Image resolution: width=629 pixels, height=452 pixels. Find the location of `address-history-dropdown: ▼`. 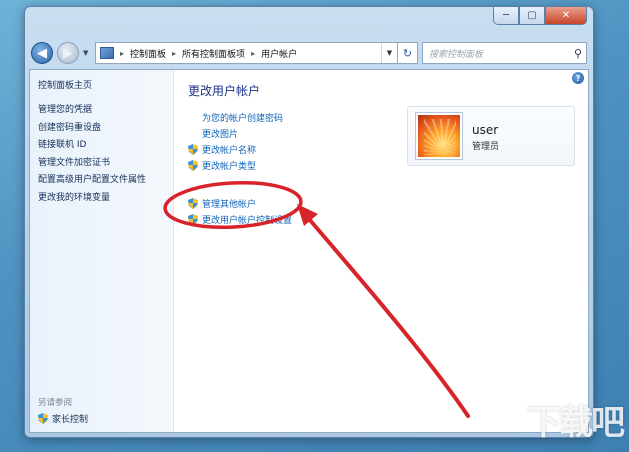

address-history-dropdown: ▼ is located at coordinates (389, 53).